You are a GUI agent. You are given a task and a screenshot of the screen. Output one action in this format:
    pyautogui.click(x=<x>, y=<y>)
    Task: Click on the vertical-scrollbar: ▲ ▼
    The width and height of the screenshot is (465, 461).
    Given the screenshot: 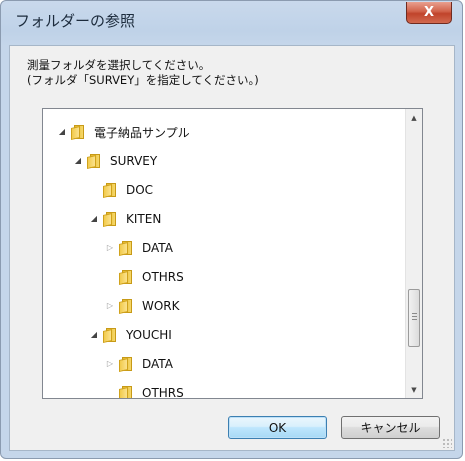 What is the action you would take?
    pyautogui.click(x=413, y=253)
    